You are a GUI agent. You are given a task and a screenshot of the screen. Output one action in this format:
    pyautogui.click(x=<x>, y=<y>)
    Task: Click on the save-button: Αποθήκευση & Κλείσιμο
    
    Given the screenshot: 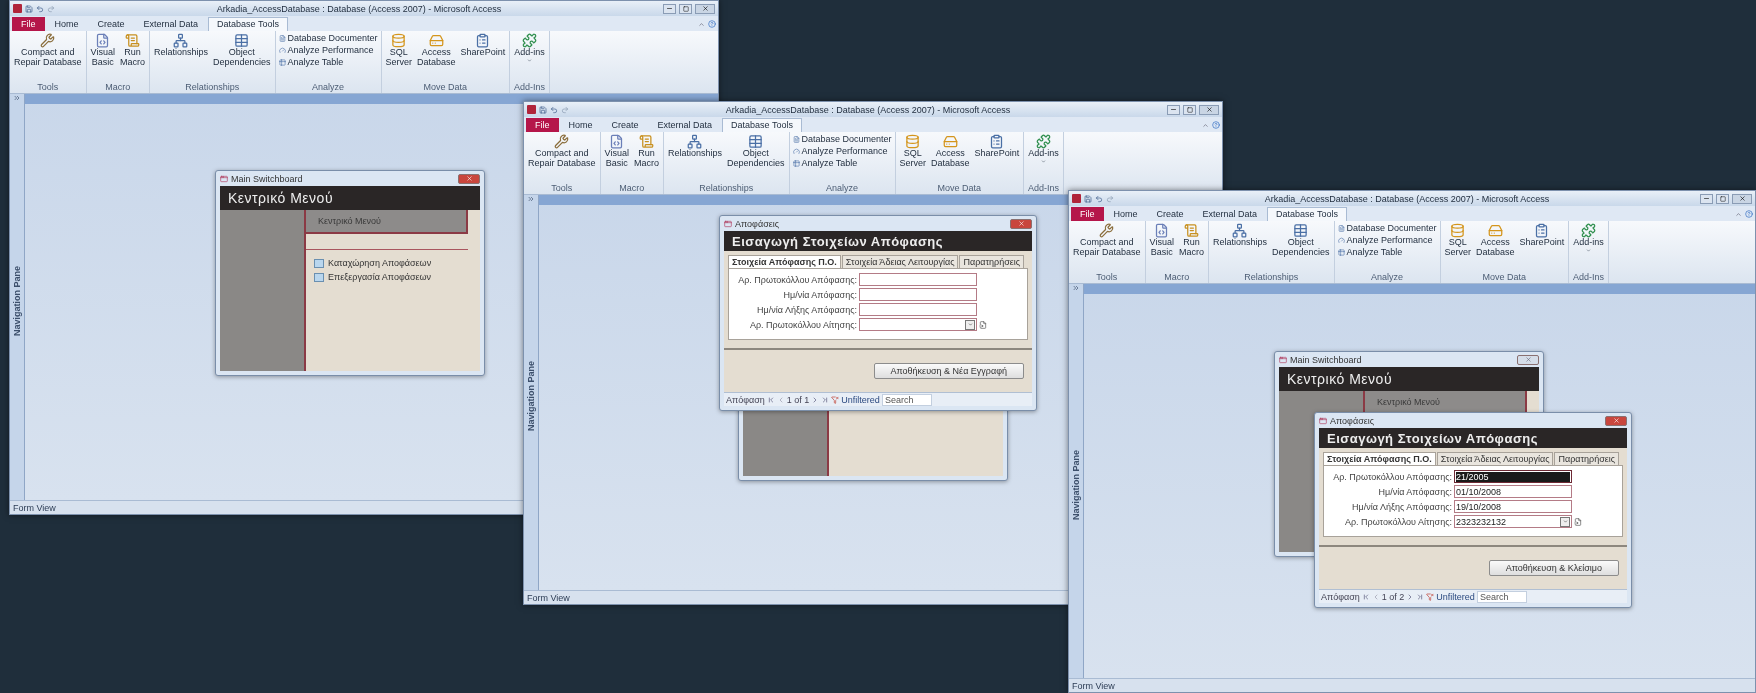 What is the action you would take?
    pyautogui.click(x=1553, y=568)
    